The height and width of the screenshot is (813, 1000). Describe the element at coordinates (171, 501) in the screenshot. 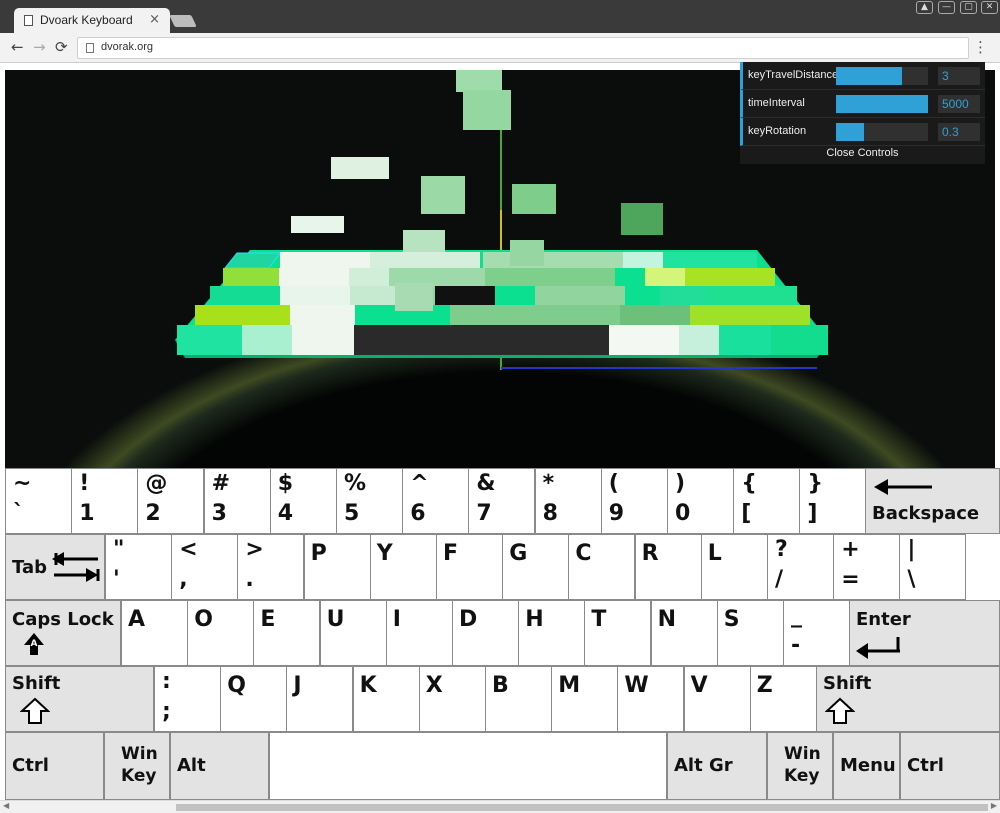

I see `key-row1-2: @2` at that location.